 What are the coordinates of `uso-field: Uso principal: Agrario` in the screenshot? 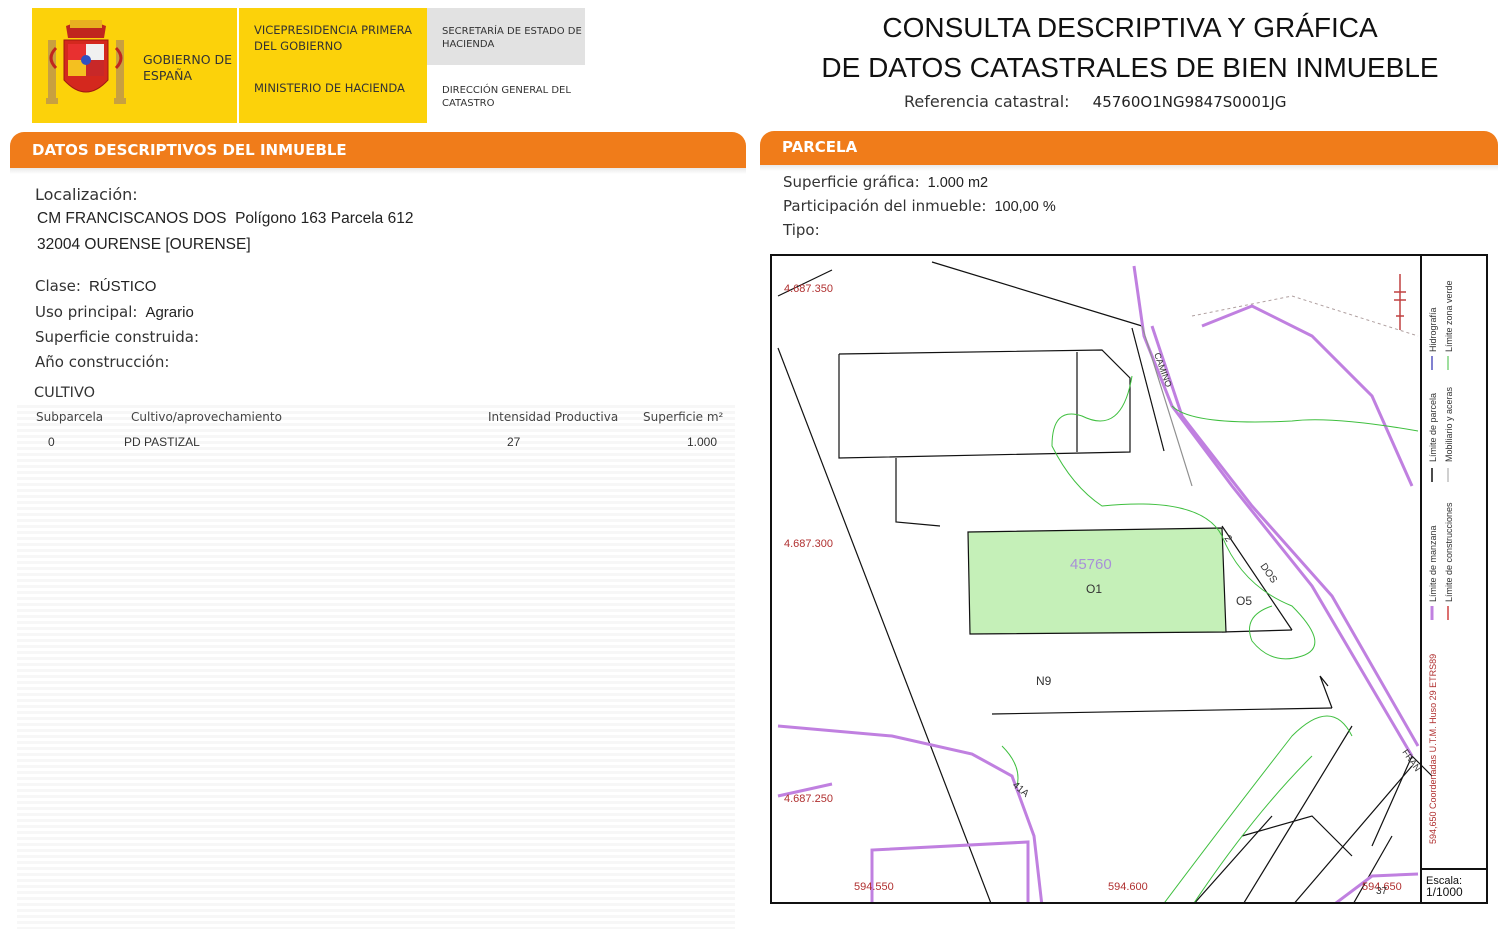 It's located at (114, 312).